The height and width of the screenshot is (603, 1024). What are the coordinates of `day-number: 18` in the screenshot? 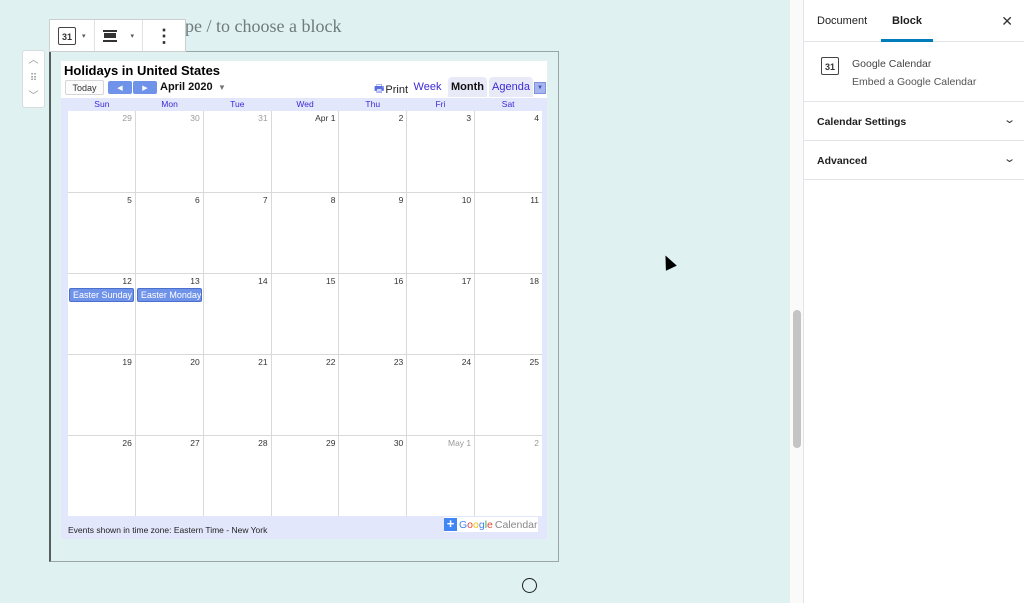 It's located at (534, 281).